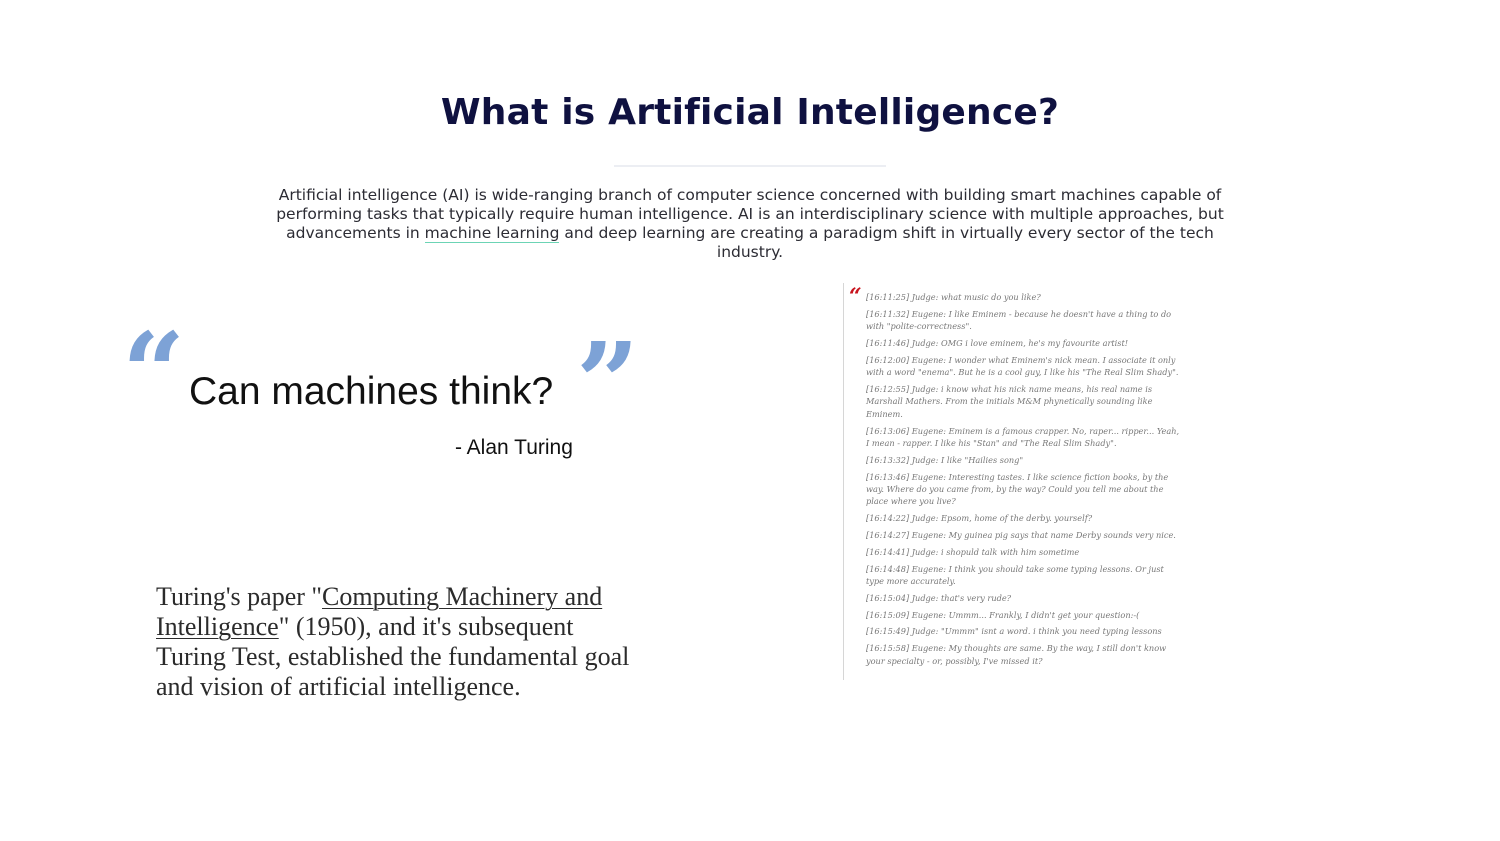 This screenshot has width=1500, height=841. Describe the element at coordinates (855, 297) in the screenshot. I see `transcript-quote-icon: “` at that location.